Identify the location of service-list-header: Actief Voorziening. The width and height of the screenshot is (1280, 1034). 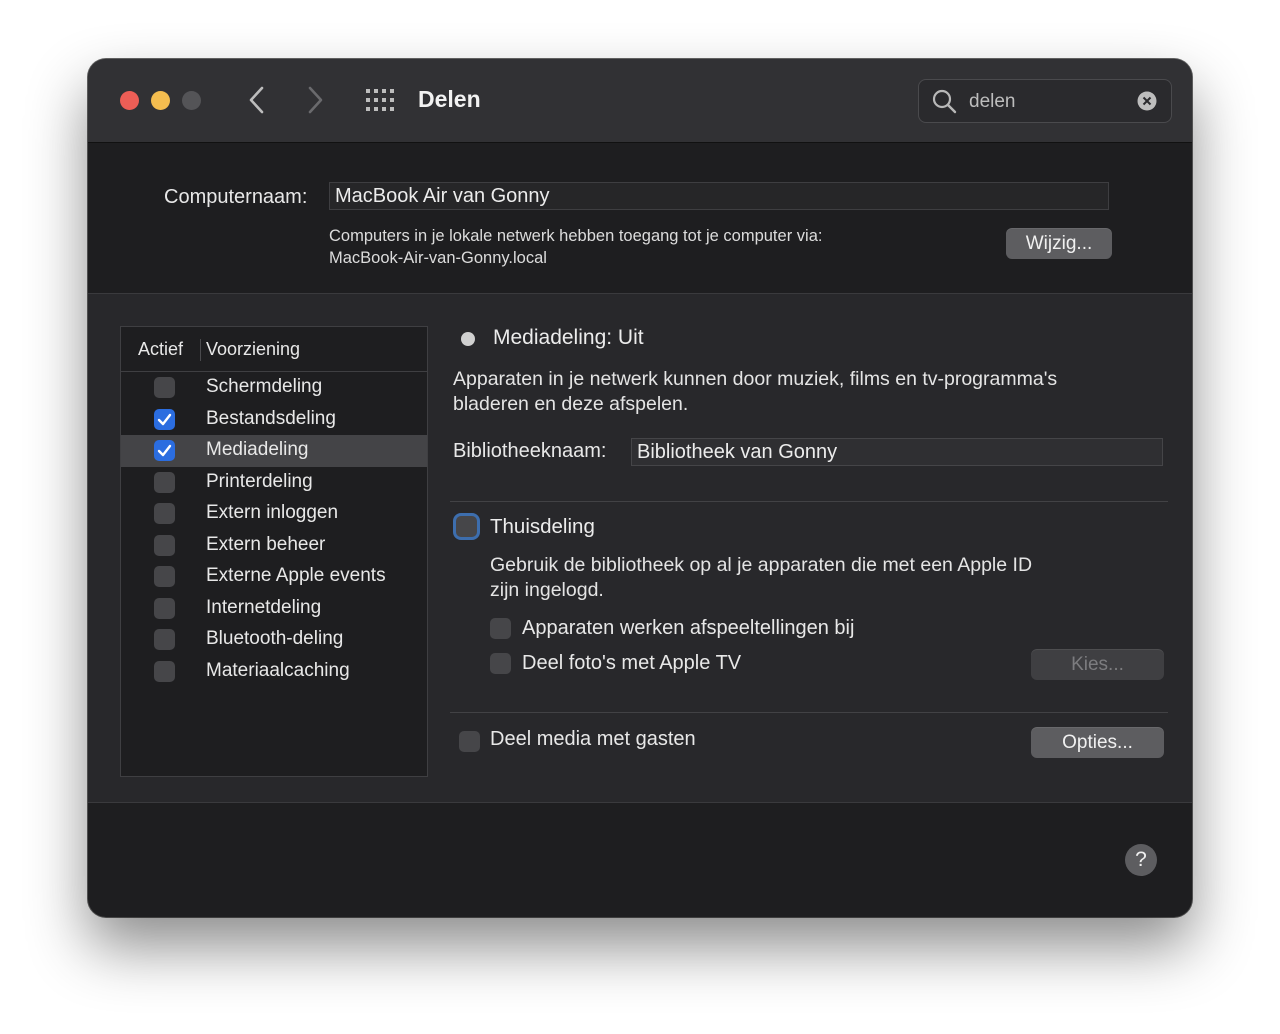
(274, 349).